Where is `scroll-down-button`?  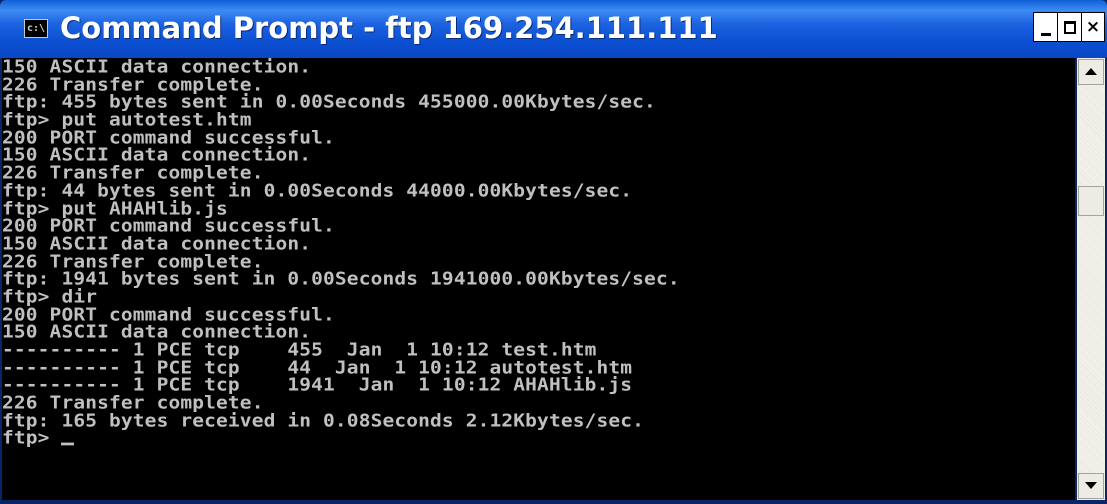
scroll-down-button is located at coordinates (1091, 486).